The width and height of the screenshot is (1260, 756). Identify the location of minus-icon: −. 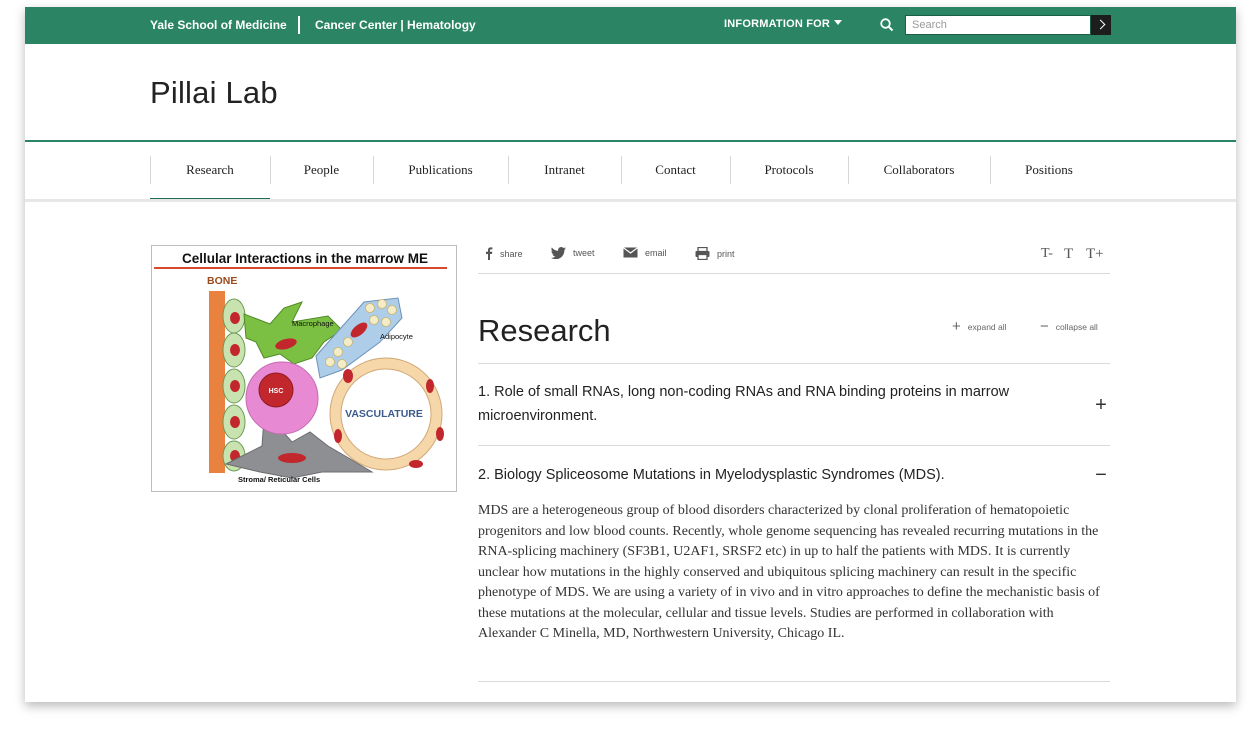
(1044, 326).